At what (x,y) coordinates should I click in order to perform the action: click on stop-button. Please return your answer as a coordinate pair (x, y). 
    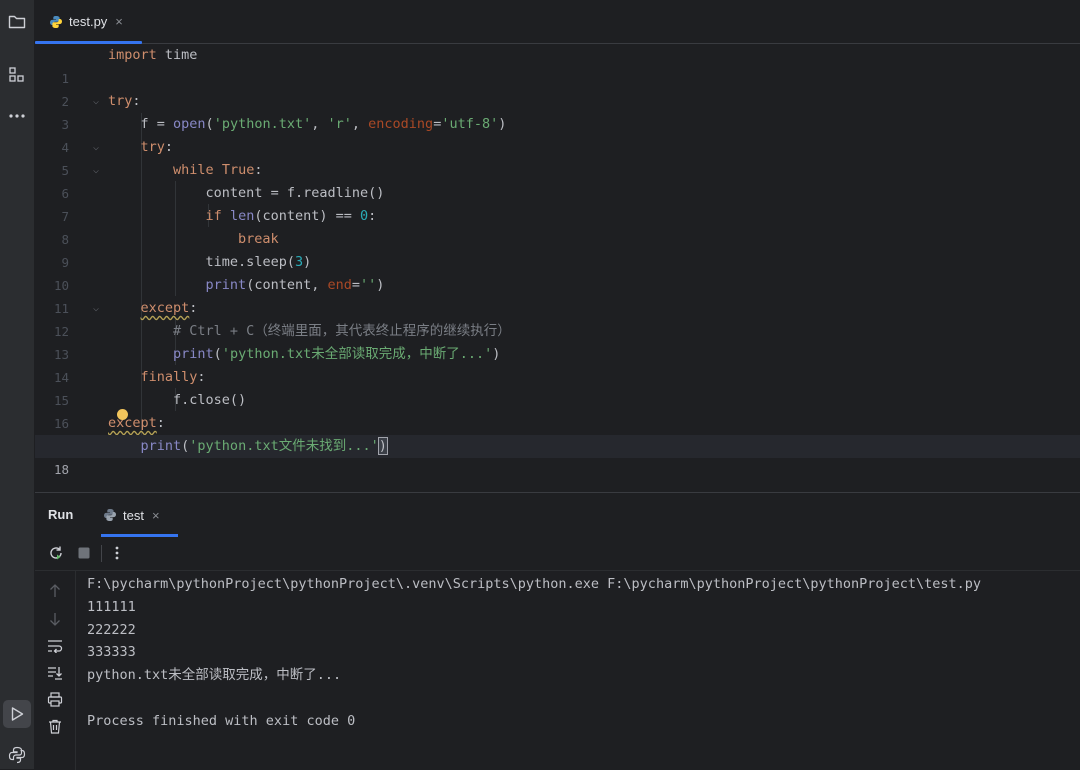
    Looking at the image, I should click on (84, 553).